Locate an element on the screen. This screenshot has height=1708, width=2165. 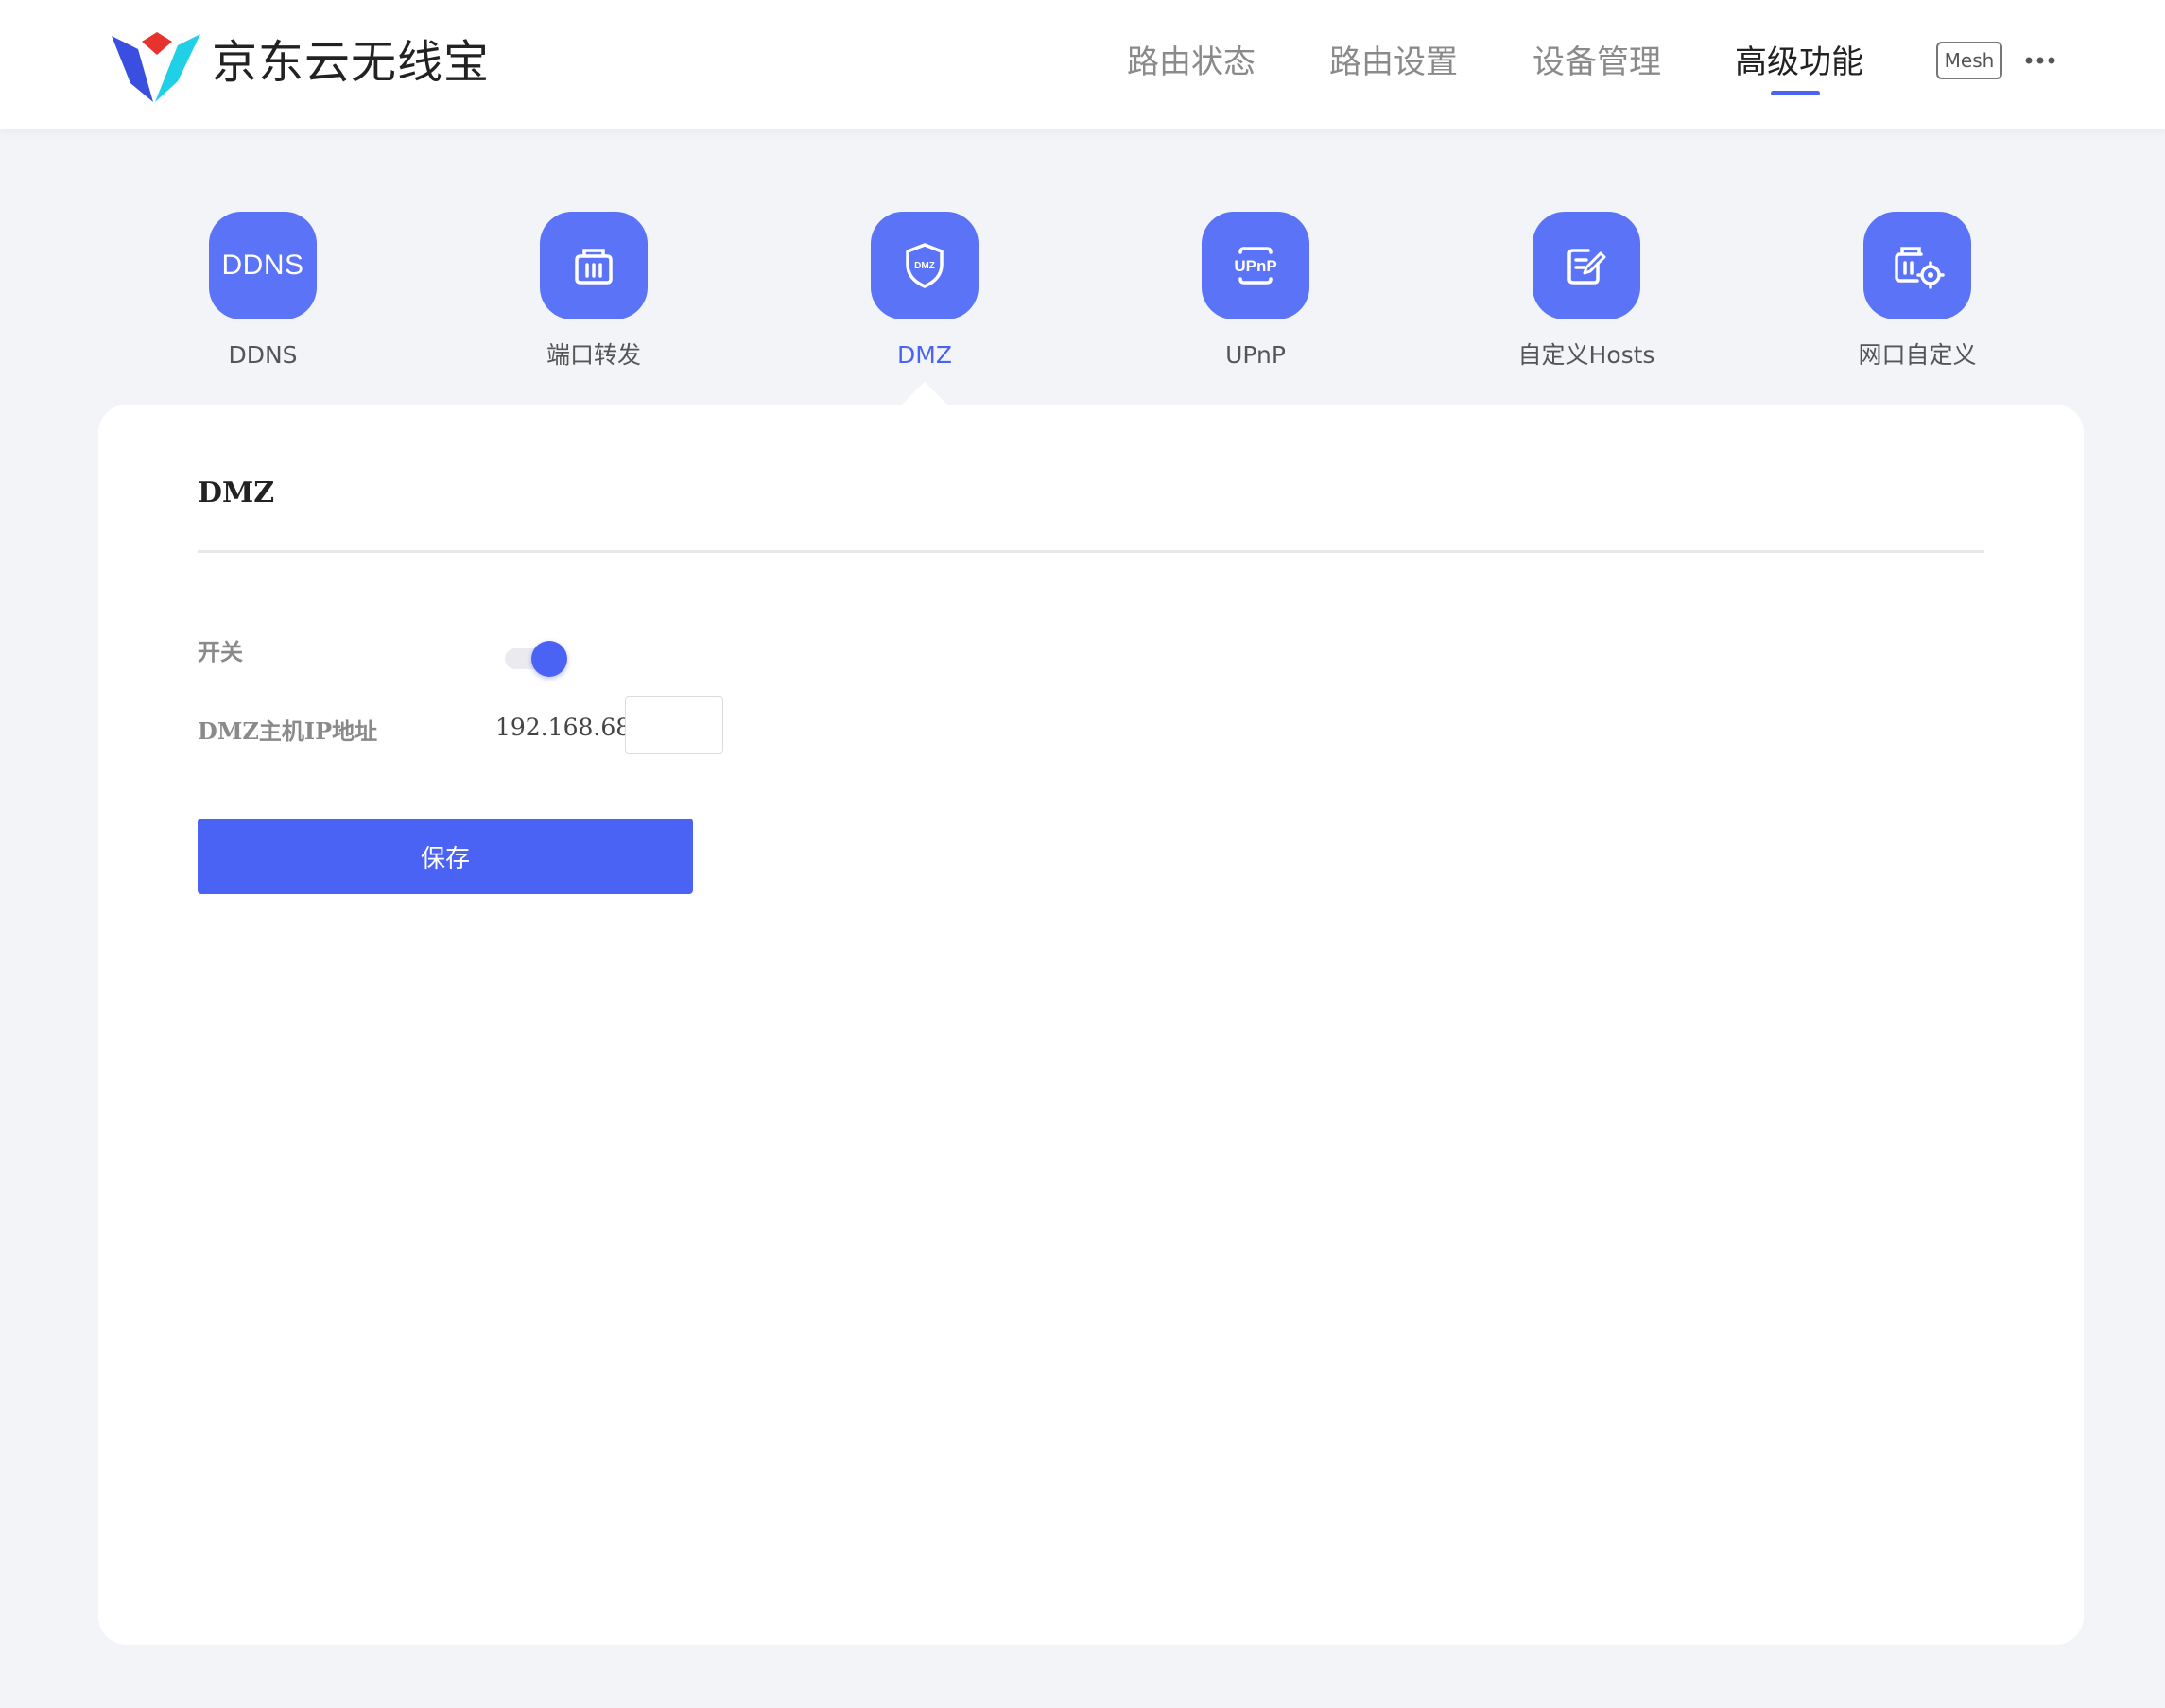
upnp-icon: UPnP is located at coordinates (1255, 265).